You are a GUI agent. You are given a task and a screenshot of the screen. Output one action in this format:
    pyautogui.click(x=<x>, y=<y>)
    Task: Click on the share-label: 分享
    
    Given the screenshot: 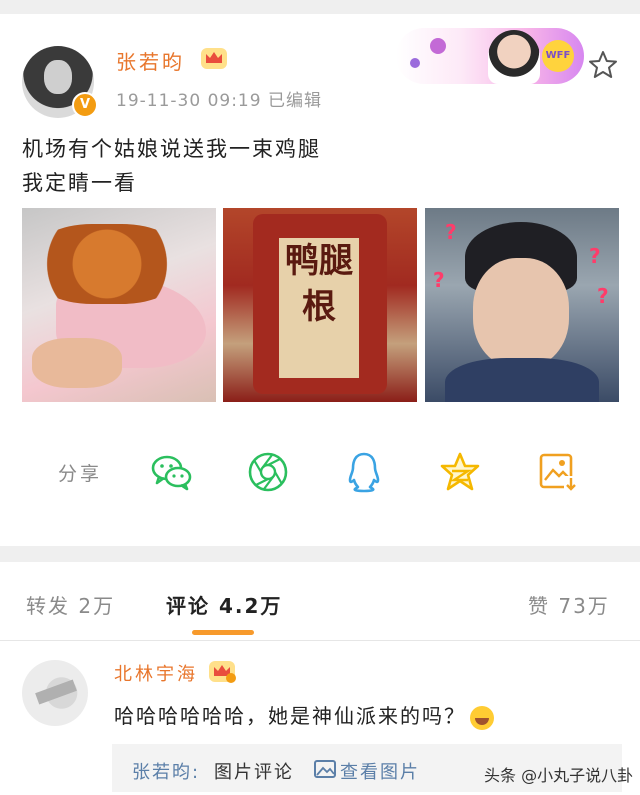 What is the action you would take?
    pyautogui.click(x=80, y=474)
    